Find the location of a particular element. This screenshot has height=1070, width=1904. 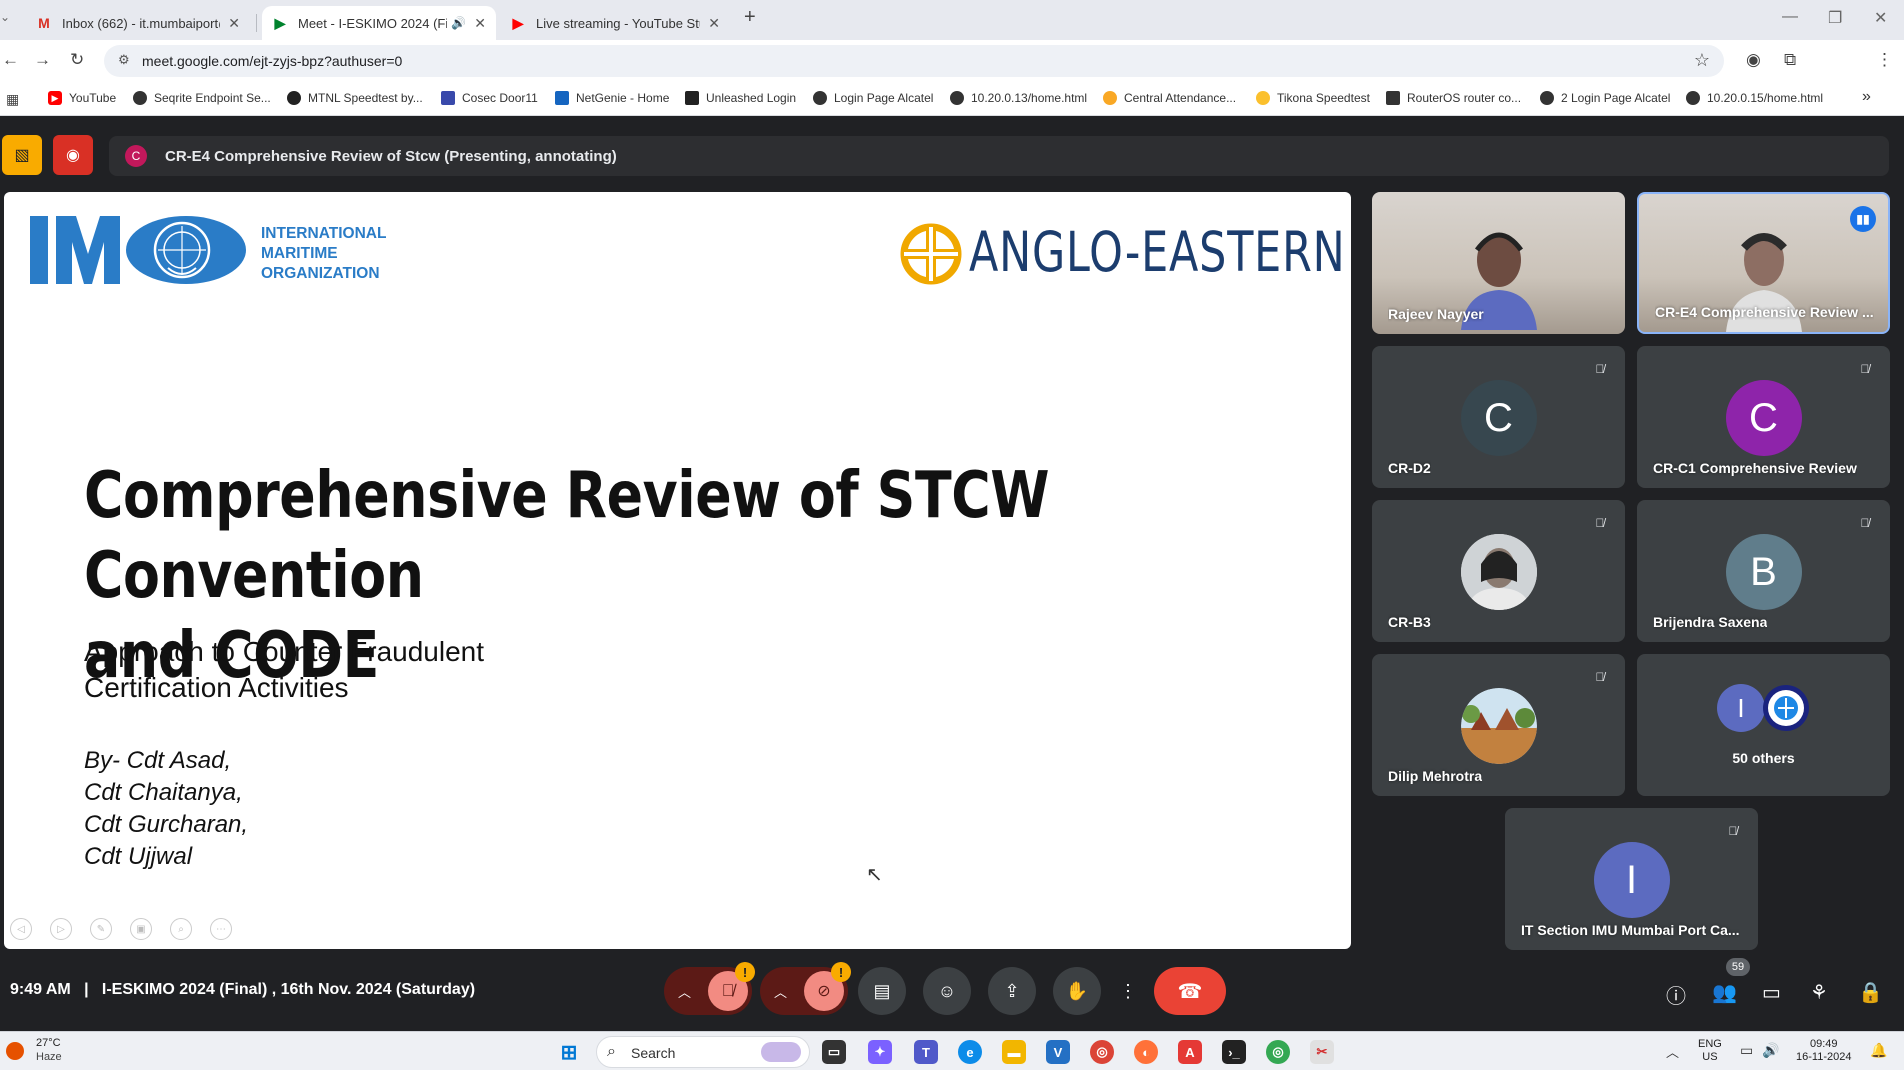

participant-tile-cr-b3: 🎙̸ CR-B3 is located at coordinates (1498, 571).